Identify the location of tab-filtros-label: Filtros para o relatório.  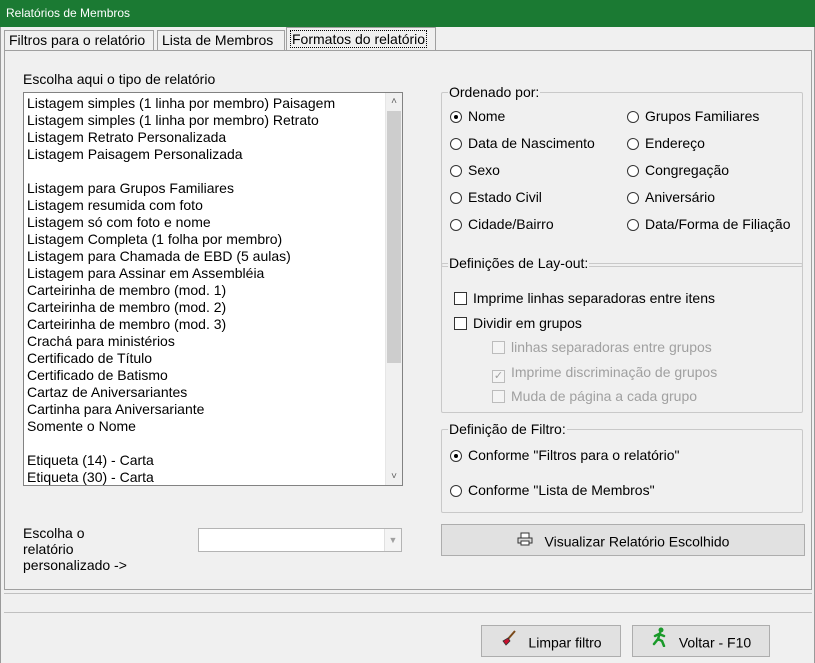
(77, 40).